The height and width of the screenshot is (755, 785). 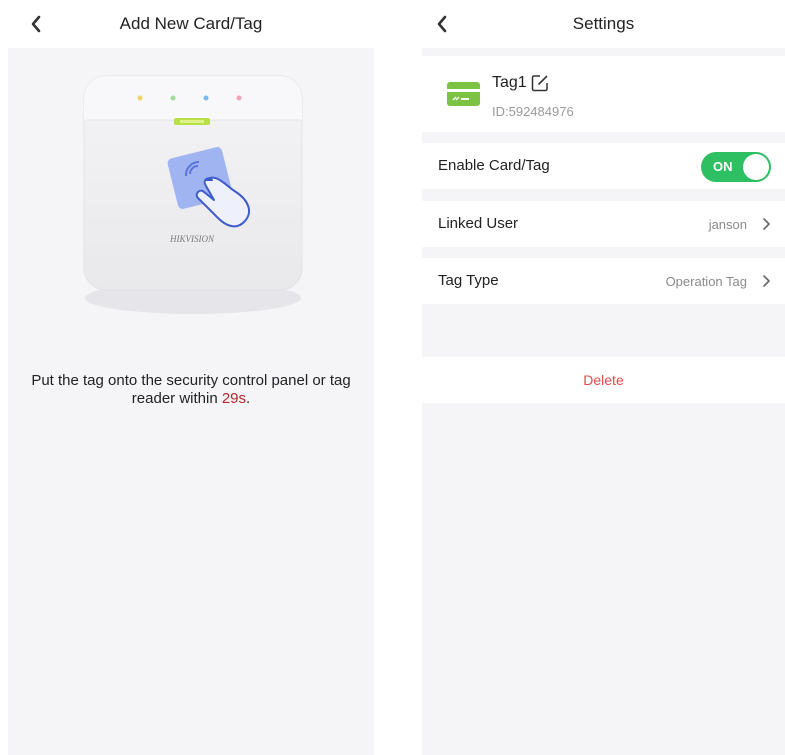 I want to click on linked-user-label: Linked User, so click(x=478, y=223).